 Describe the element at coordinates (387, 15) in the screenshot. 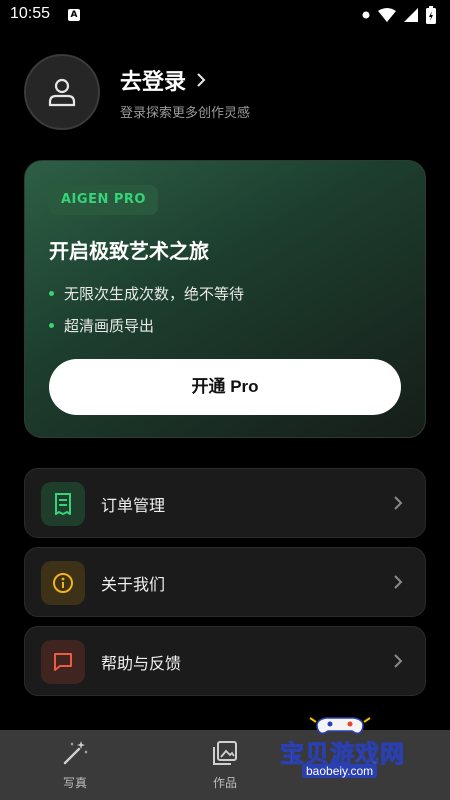

I see `wifi-icon` at that location.